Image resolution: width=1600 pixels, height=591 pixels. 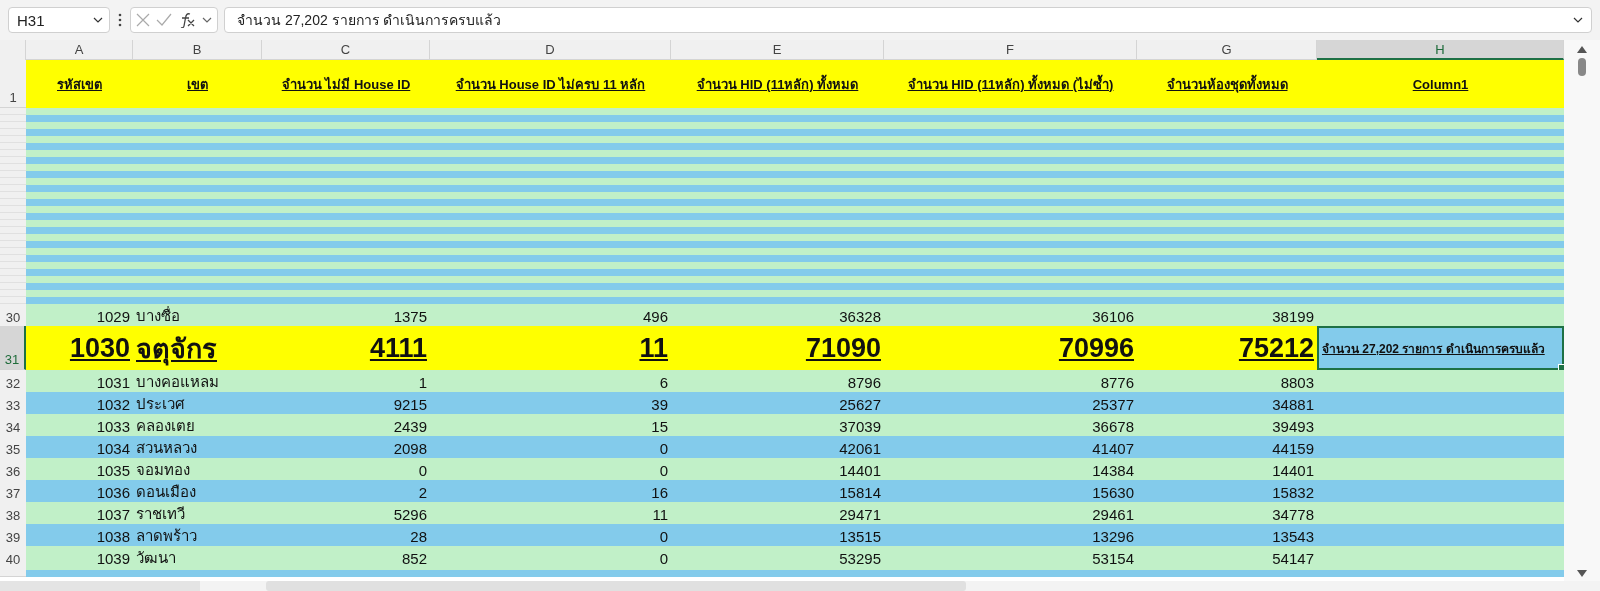 I want to click on table-cell: 53154, so click(x=1010, y=558).